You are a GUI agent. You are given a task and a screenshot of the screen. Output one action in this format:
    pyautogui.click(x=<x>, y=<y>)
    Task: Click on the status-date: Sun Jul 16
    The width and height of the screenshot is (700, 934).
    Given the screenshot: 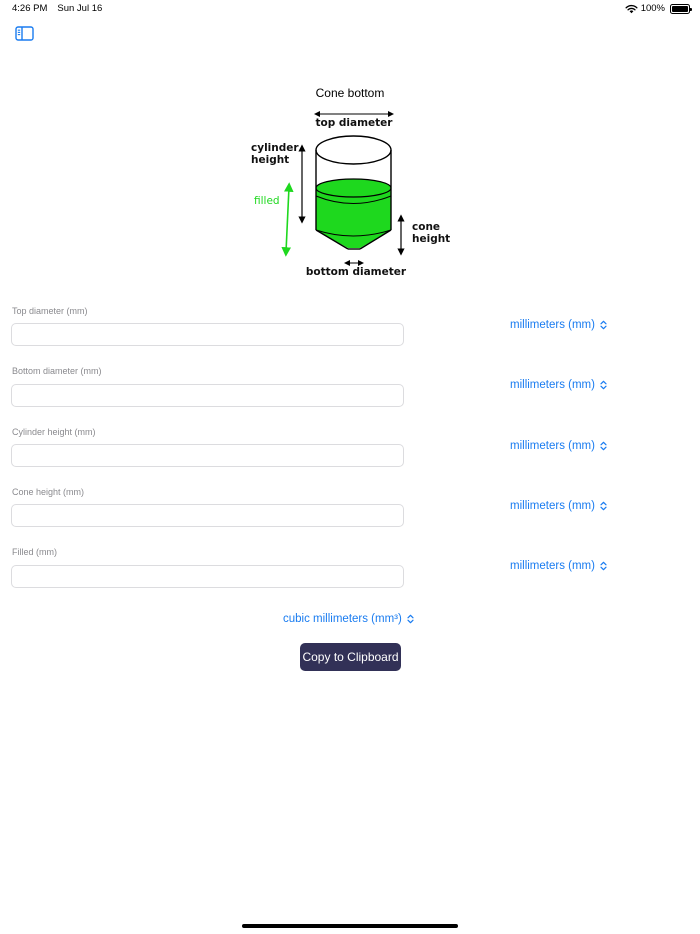 What is the action you would take?
    pyautogui.click(x=80, y=8)
    